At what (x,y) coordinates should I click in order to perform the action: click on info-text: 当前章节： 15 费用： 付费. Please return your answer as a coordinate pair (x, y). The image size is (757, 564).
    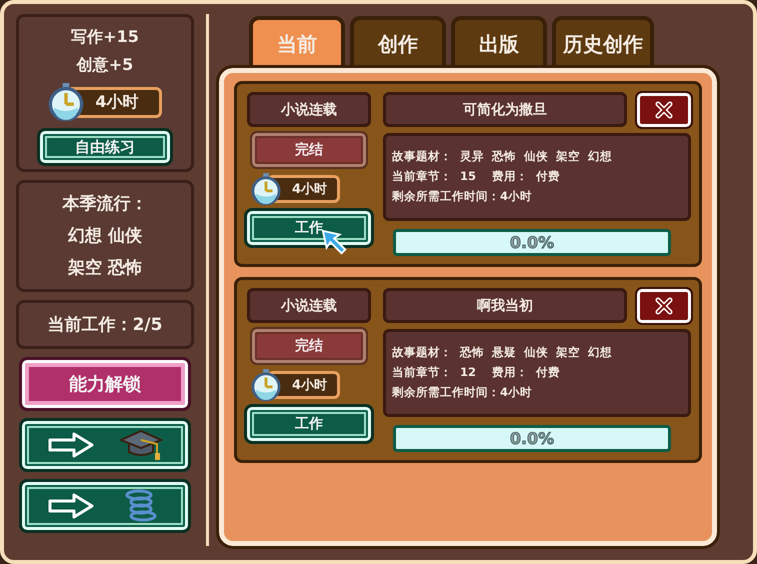
    Looking at the image, I should click on (477, 177).